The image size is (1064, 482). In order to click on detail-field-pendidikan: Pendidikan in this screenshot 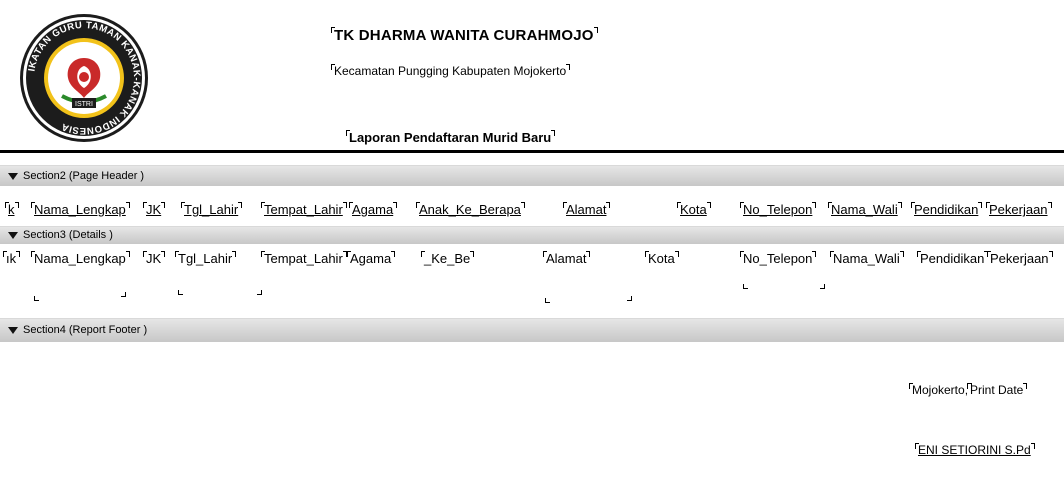, I will do `click(952, 258)`.